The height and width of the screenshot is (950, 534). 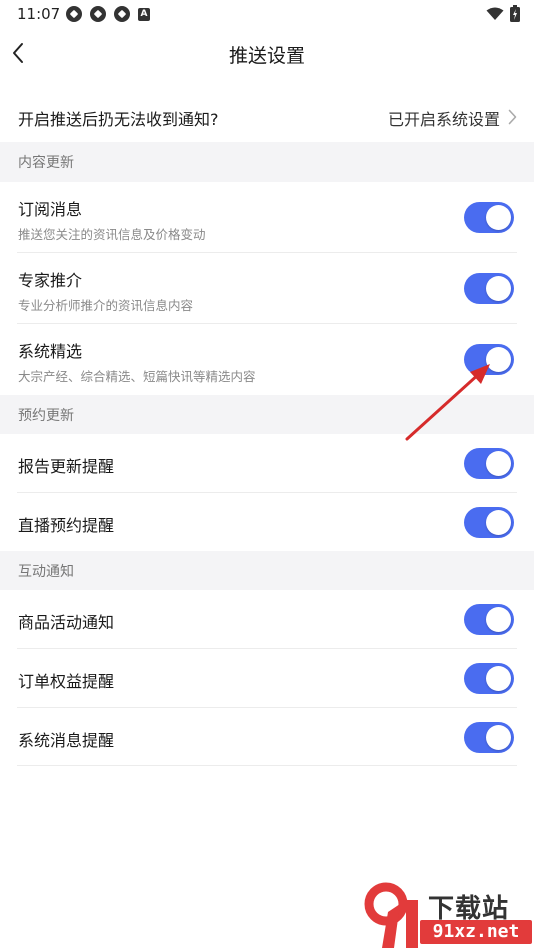 I want to click on status-time: 11:07, so click(x=39, y=14).